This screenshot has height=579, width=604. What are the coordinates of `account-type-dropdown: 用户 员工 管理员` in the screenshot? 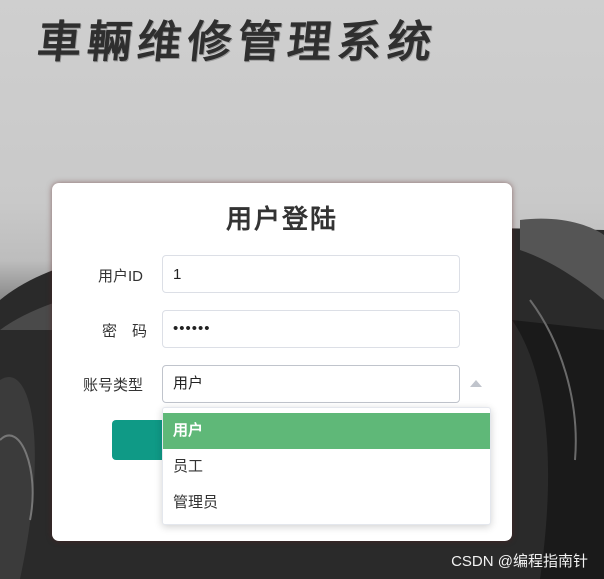 It's located at (326, 466).